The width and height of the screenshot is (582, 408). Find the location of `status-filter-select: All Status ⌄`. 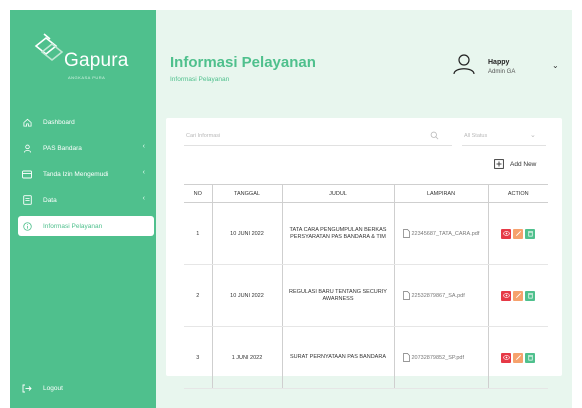

status-filter-select: All Status ⌄ is located at coordinates (504, 137).